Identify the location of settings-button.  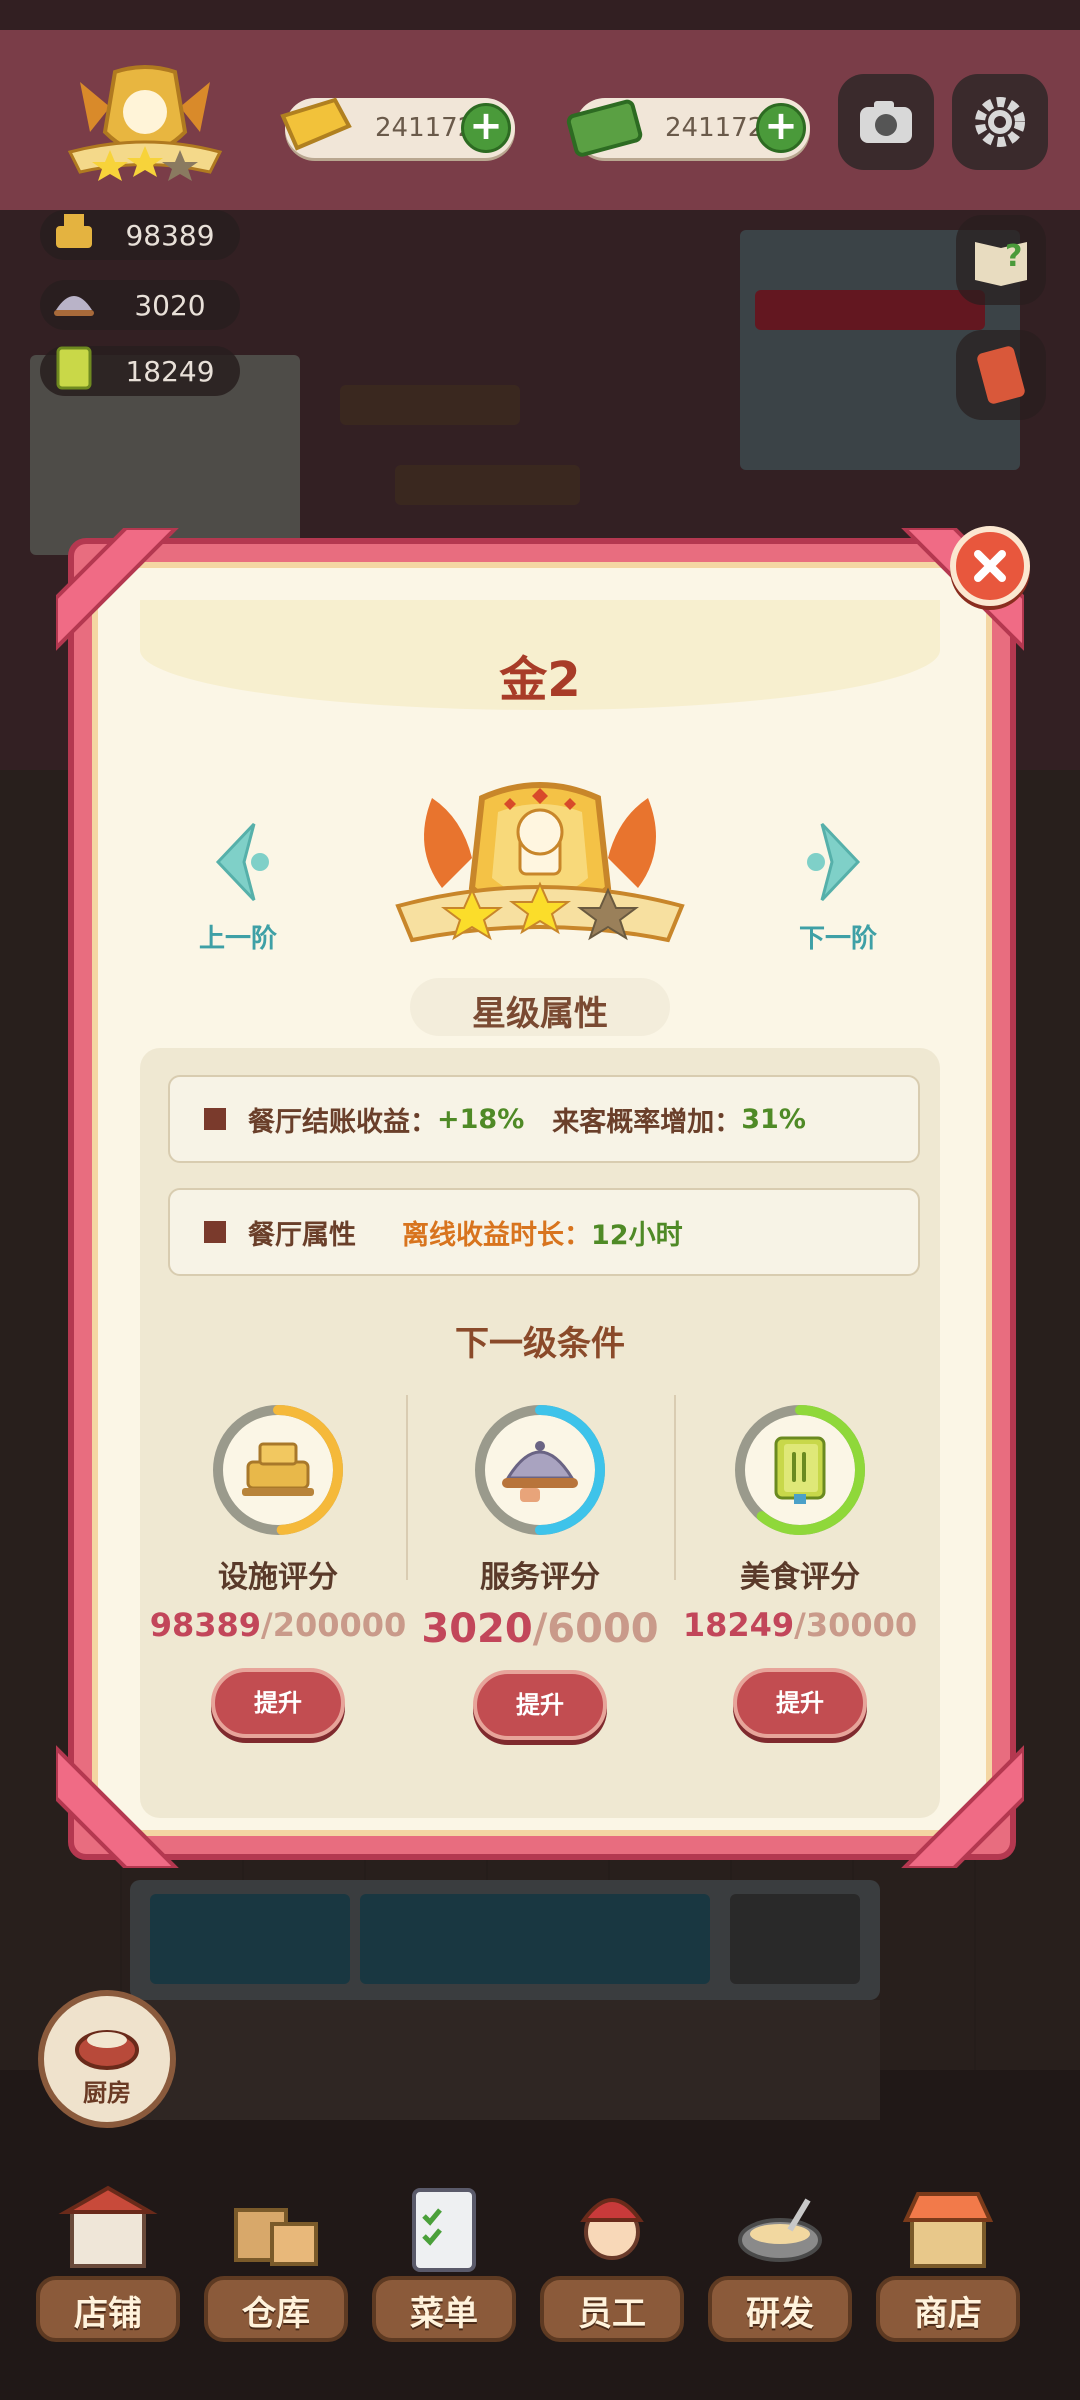
(1000, 122).